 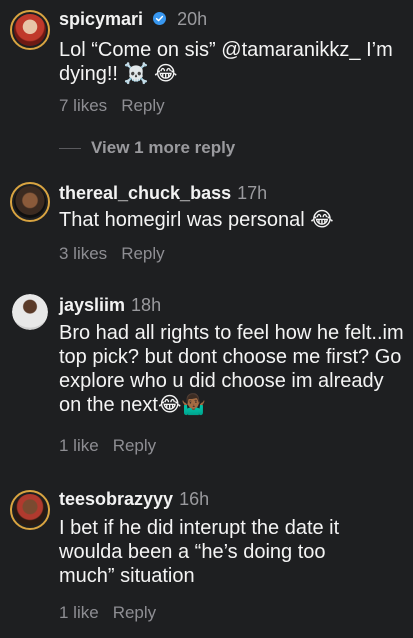 What do you see at coordinates (70, 149) in the screenshot?
I see `divider-line` at bounding box center [70, 149].